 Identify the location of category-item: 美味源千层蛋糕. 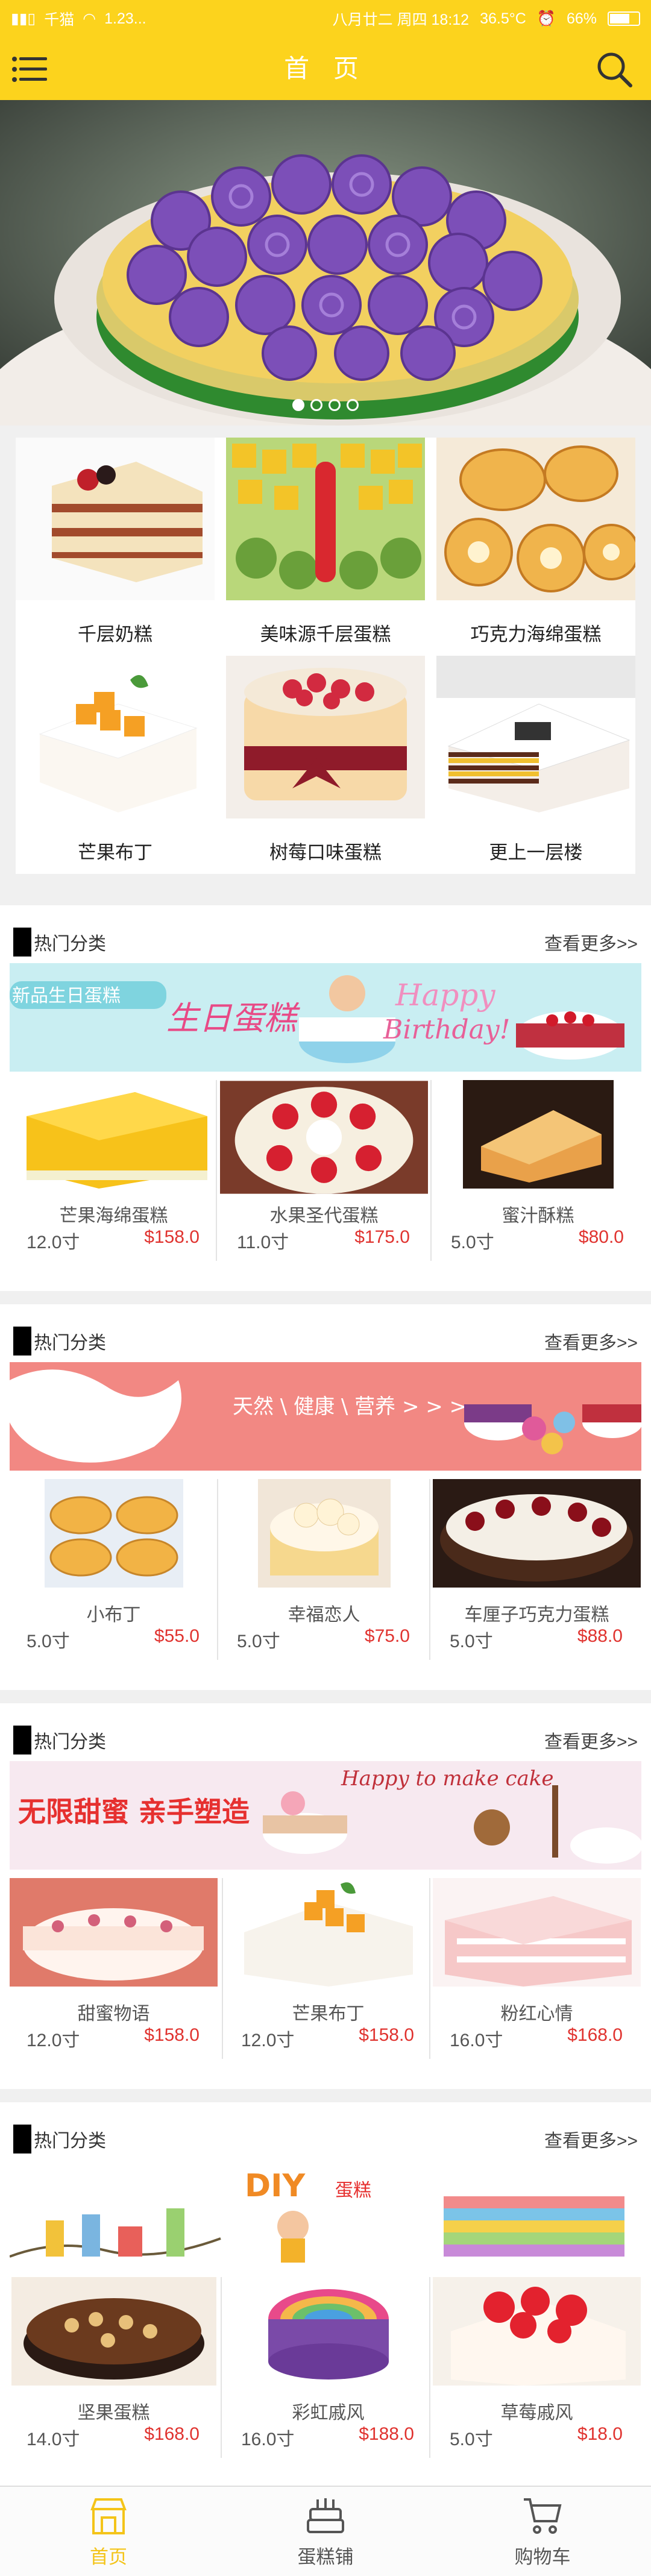
(325, 542).